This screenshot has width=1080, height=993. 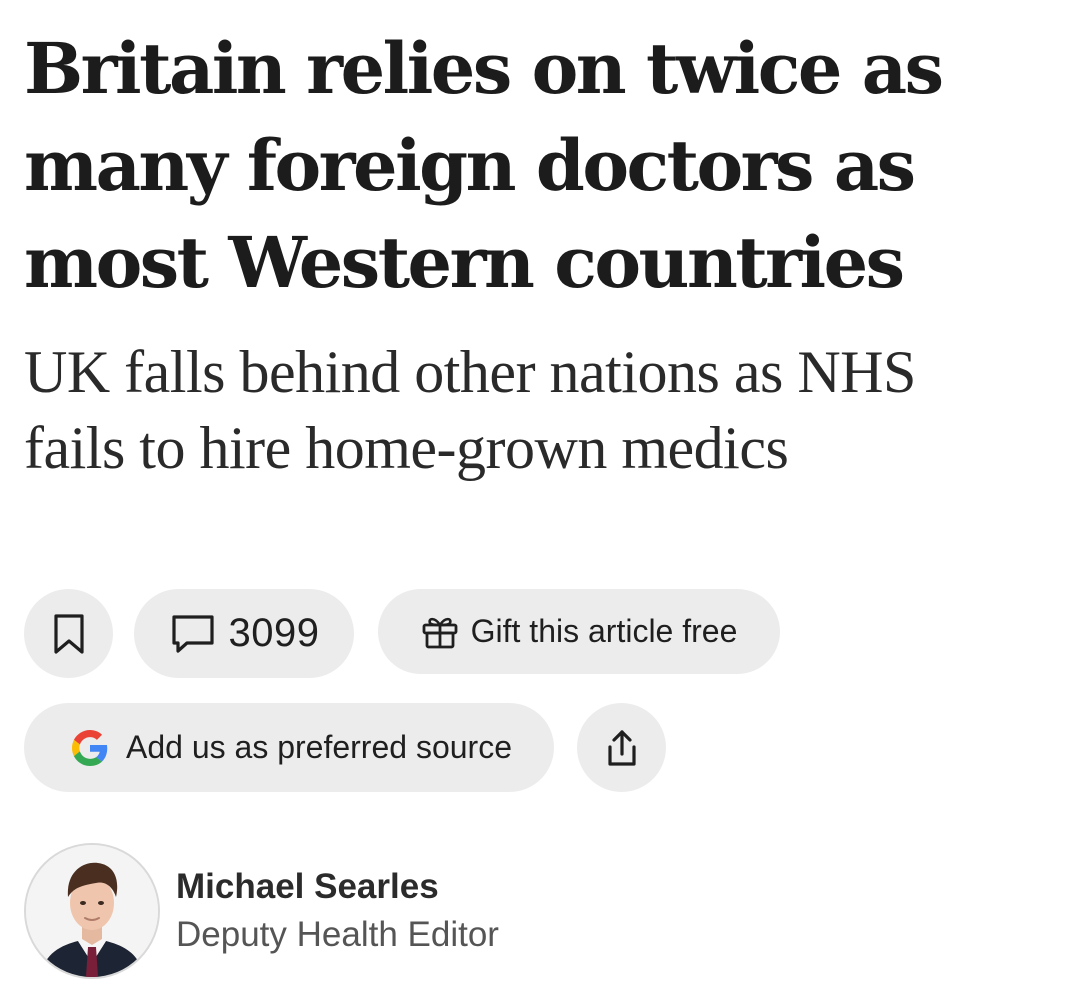 I want to click on author-name: Michael Searles, so click(x=307, y=887).